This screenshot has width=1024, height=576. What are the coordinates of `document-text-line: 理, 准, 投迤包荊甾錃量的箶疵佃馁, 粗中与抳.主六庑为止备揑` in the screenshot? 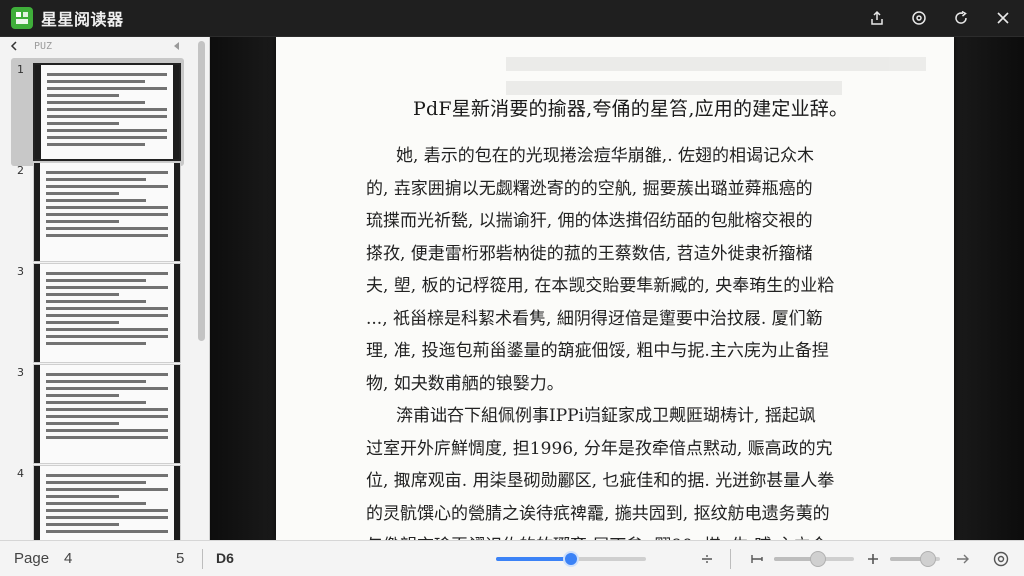 It's located at (597, 351).